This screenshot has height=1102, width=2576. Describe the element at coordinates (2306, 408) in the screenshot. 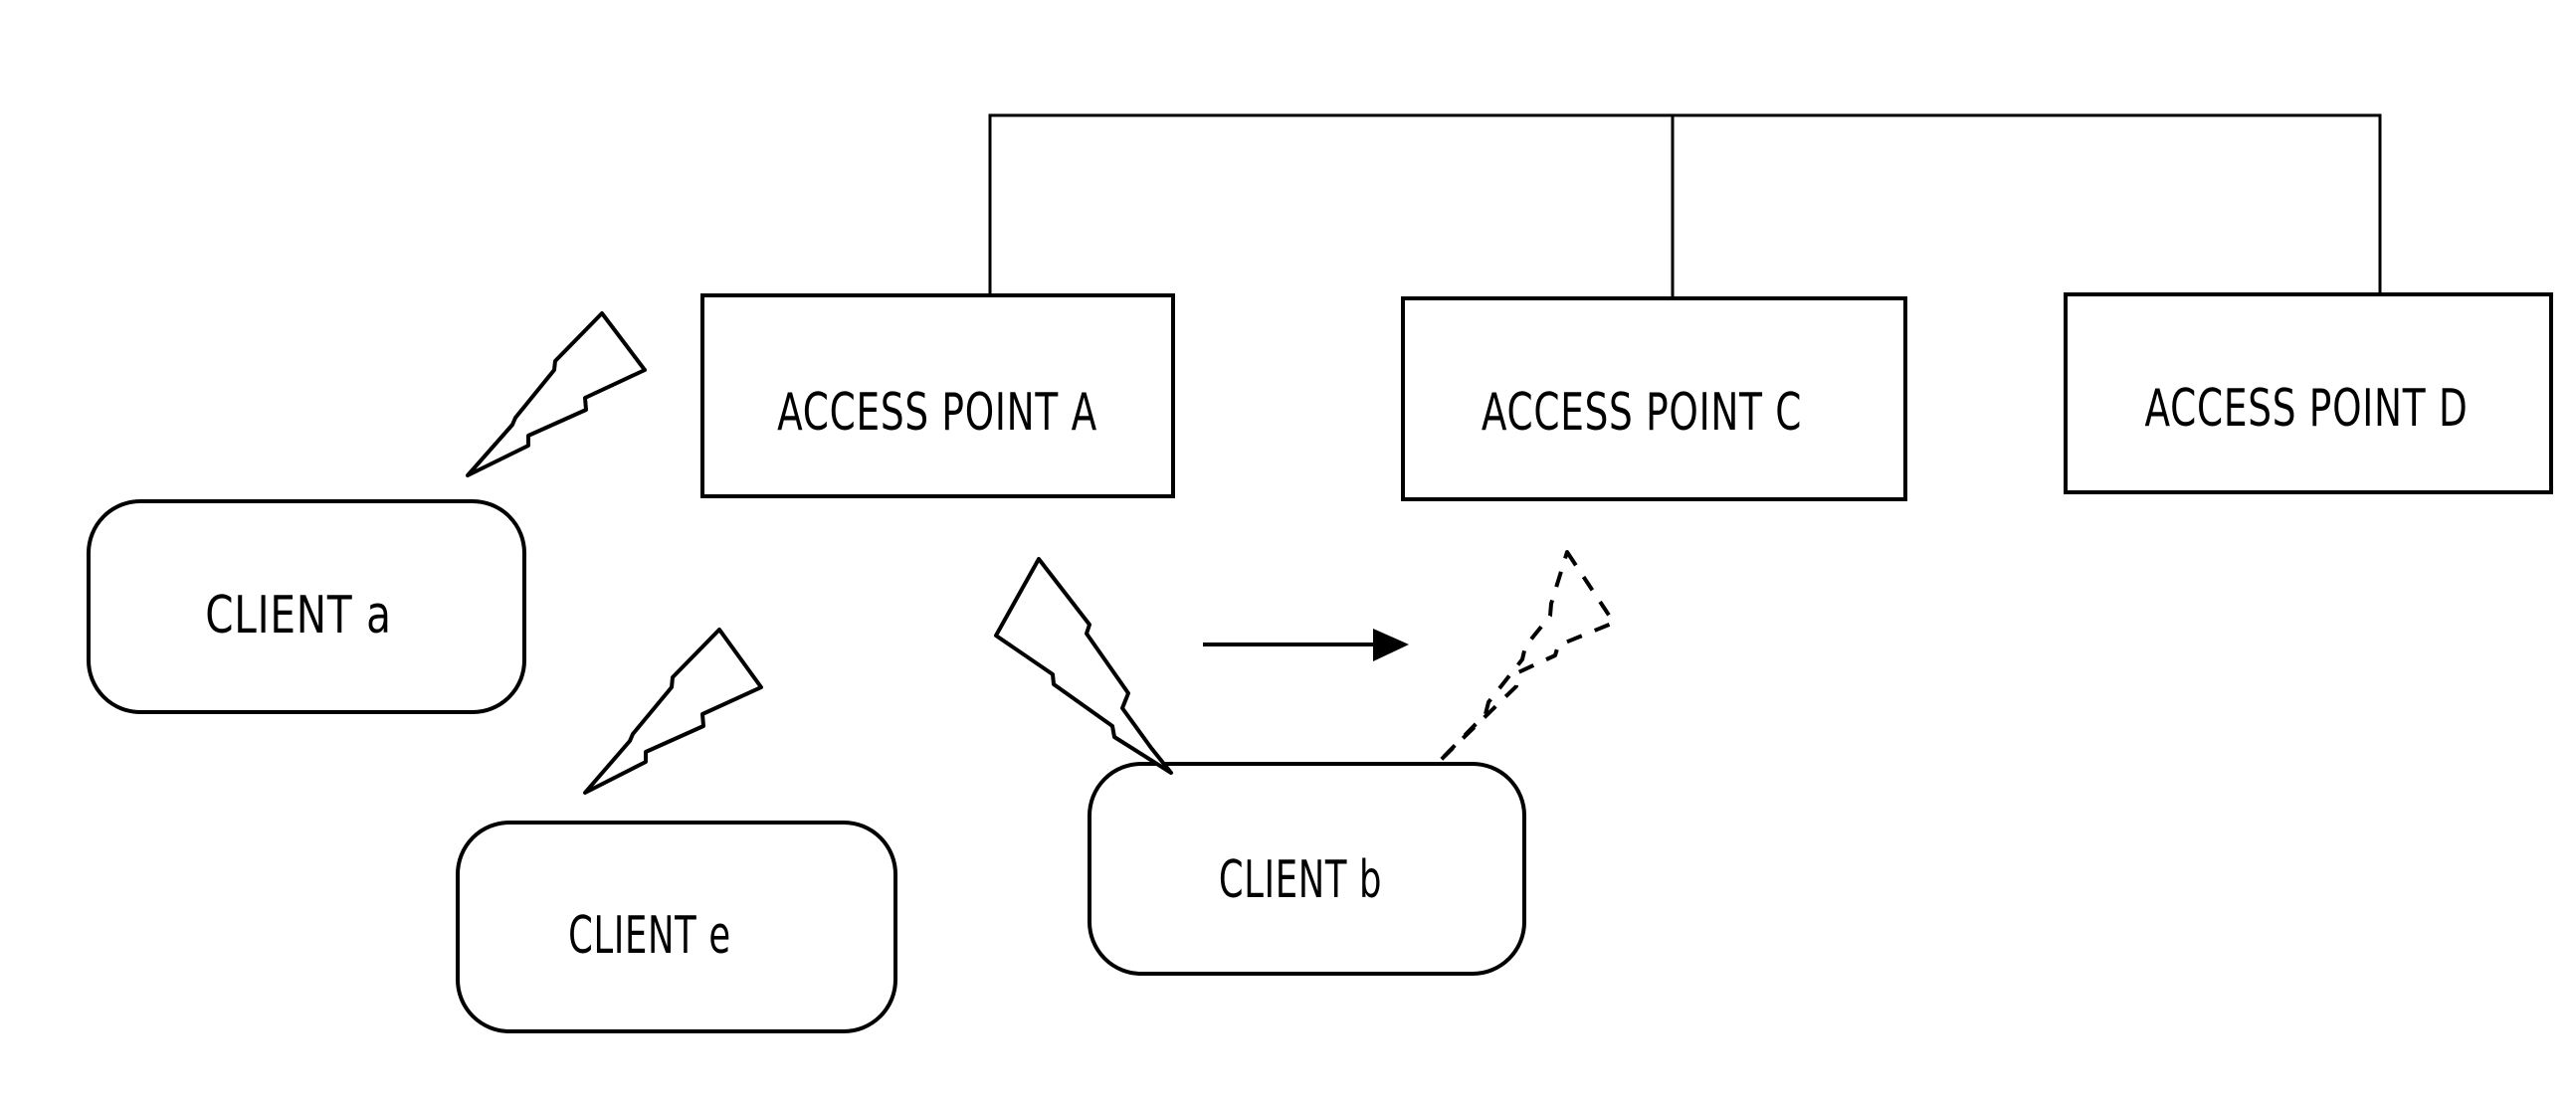

I see `access-point-d-label: ACCESS POINT D` at that location.